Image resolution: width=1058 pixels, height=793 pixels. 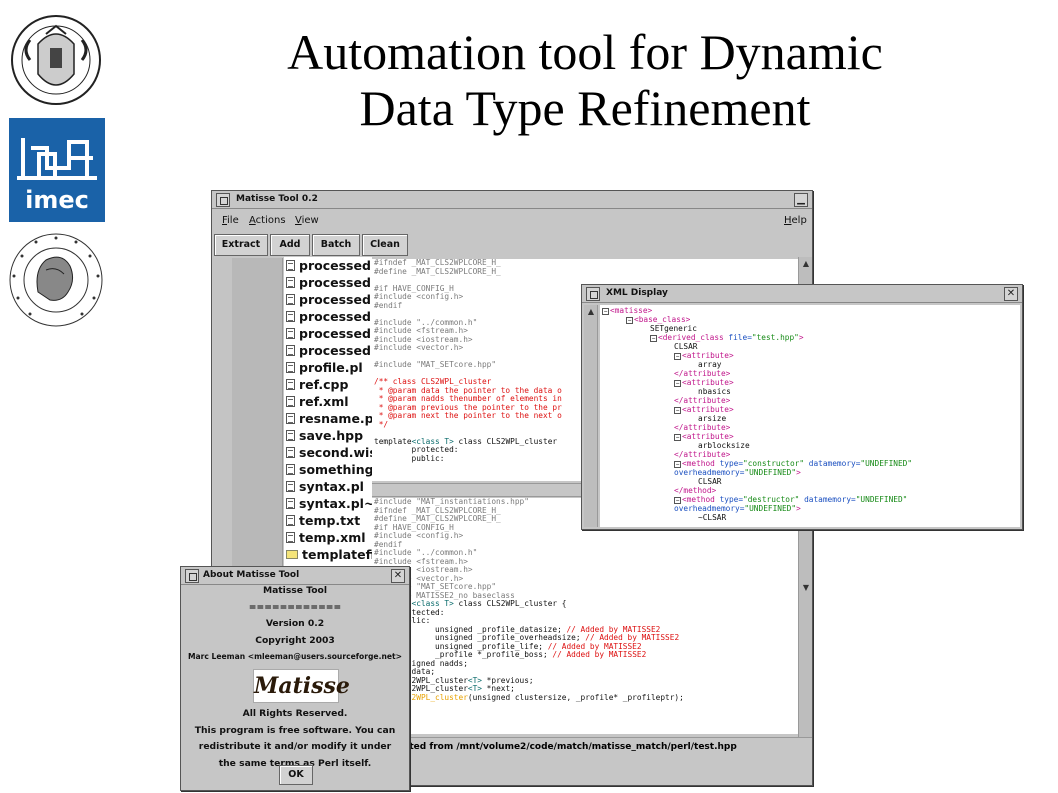 I want to click on xml-node: − <base_class>, so click(x=811, y=319).